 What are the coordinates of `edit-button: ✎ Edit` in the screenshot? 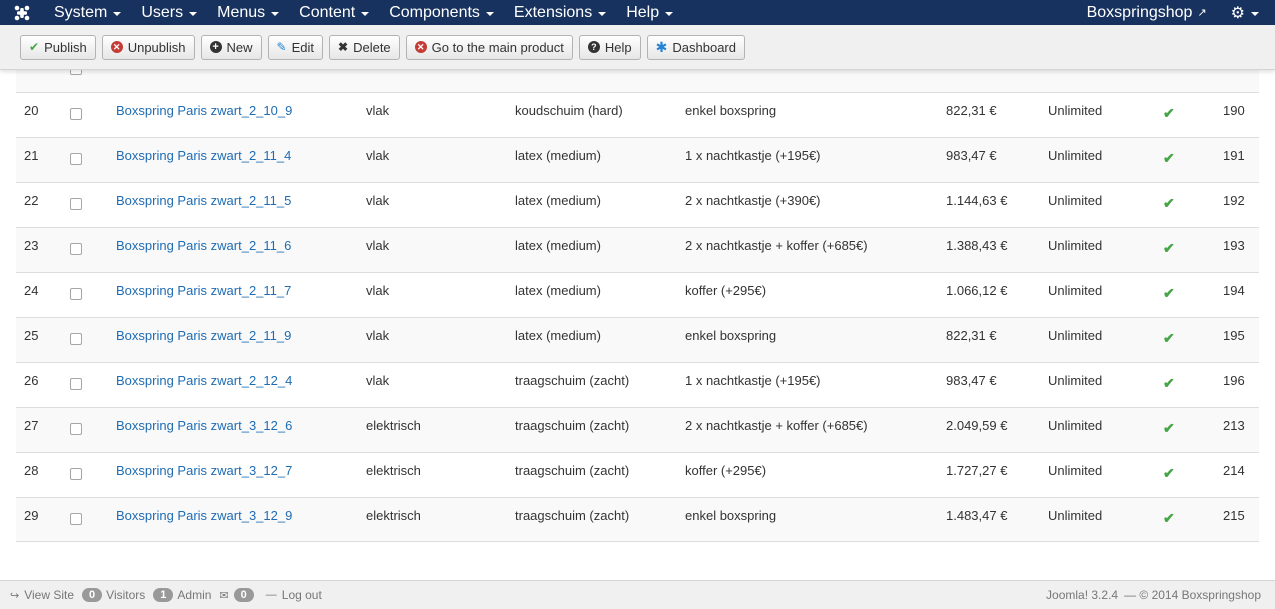 It's located at (295, 47).